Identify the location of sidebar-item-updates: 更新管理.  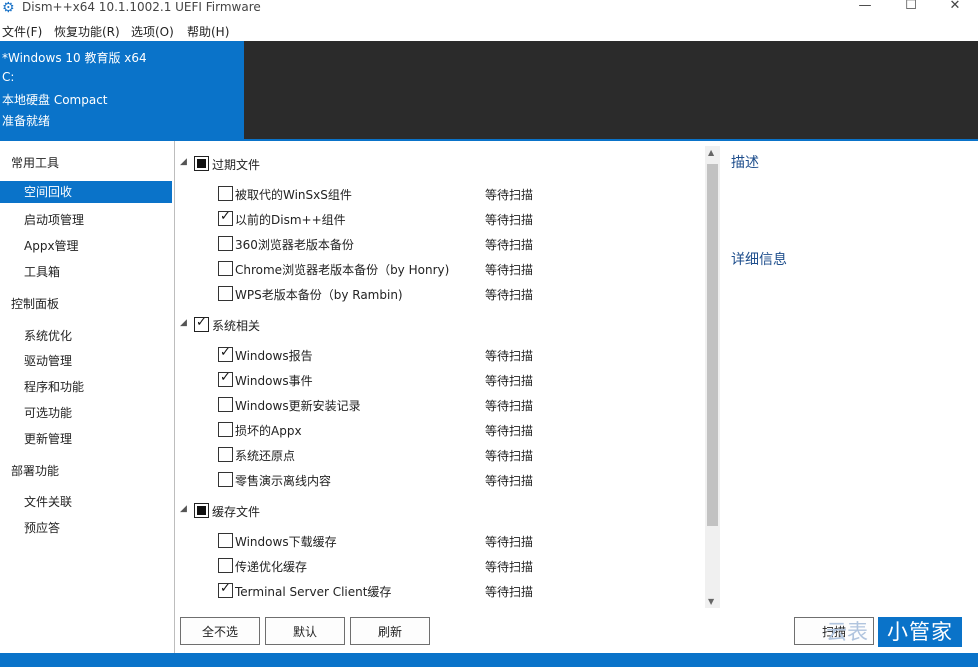
(48, 438).